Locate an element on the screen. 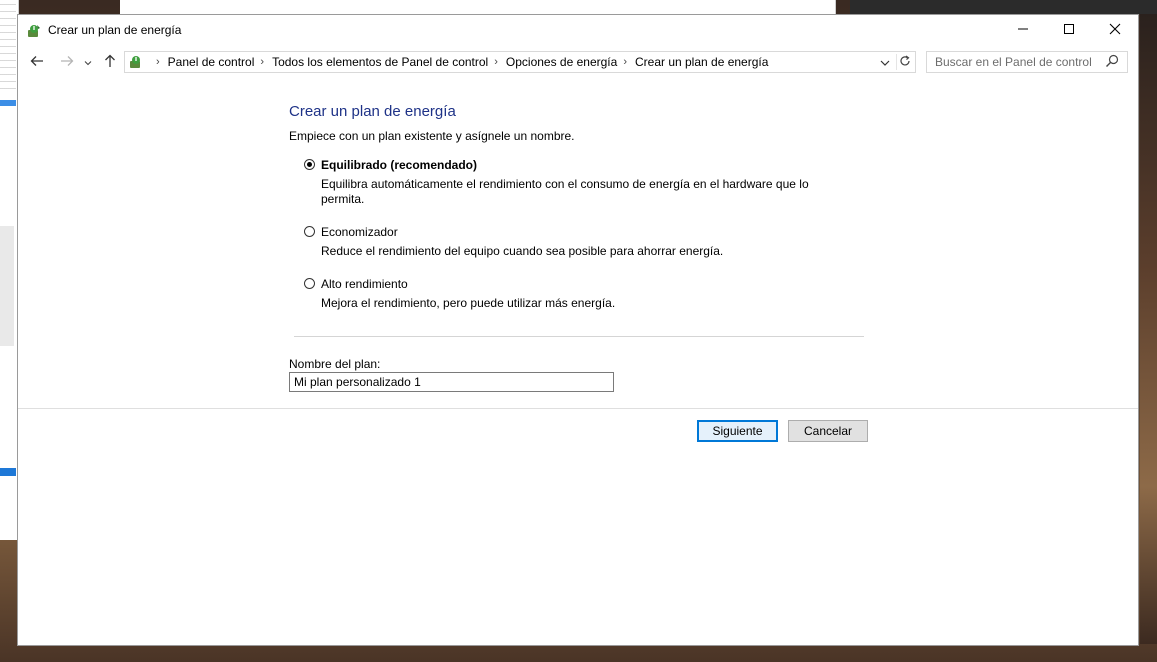 This screenshot has width=1157, height=662. recent-locations-button is located at coordinates (88, 62).